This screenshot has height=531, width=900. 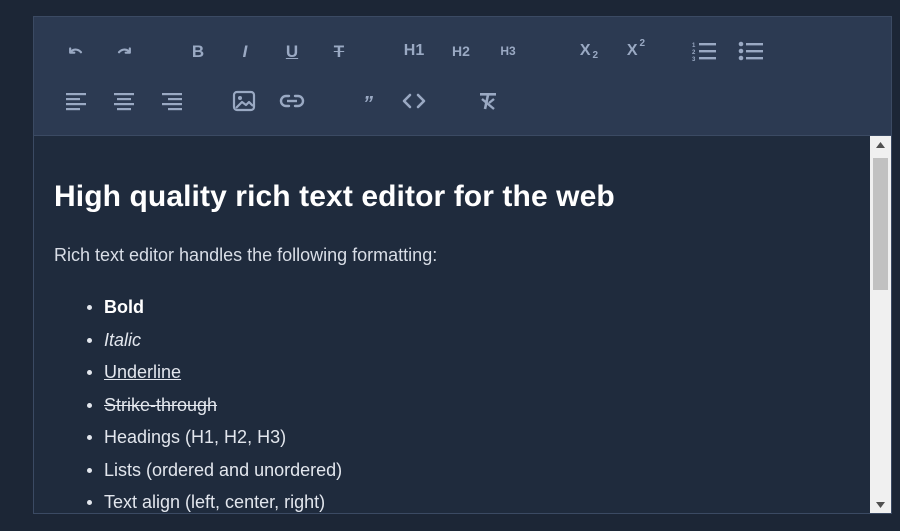 I want to click on insert-image-button, so click(x=244, y=101).